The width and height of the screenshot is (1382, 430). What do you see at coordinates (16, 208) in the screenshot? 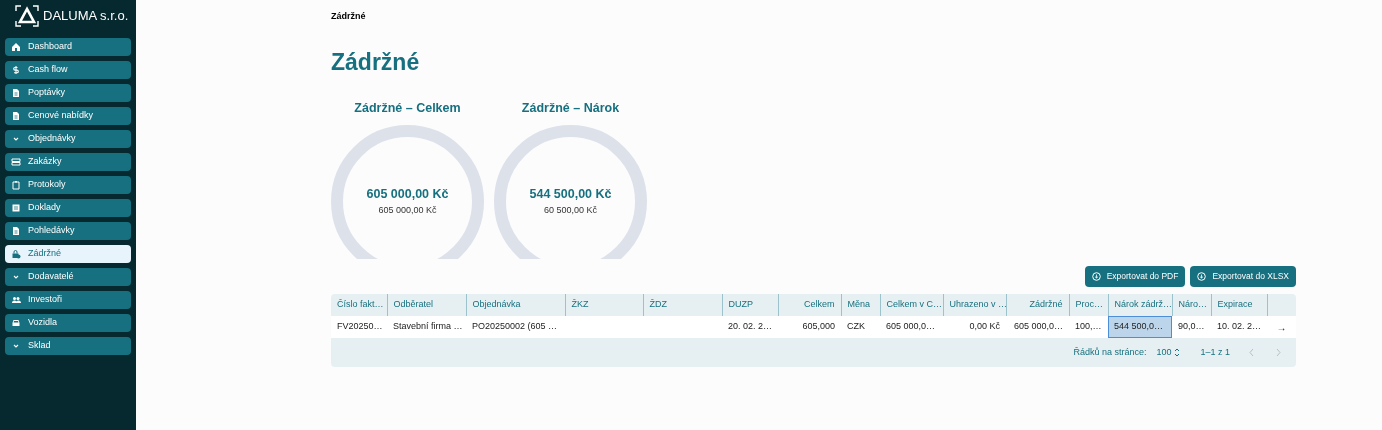
I see `list-icon` at bounding box center [16, 208].